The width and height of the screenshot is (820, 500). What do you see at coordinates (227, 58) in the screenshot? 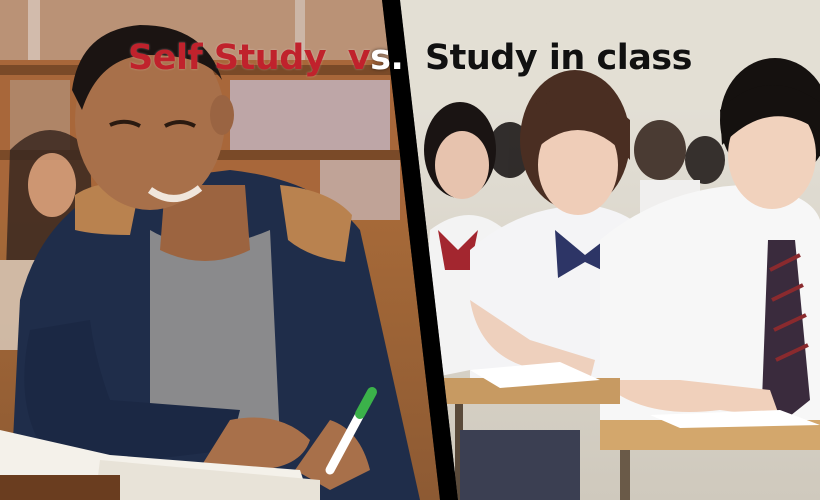
I see `title-self-study: Self Study` at bounding box center [227, 58].